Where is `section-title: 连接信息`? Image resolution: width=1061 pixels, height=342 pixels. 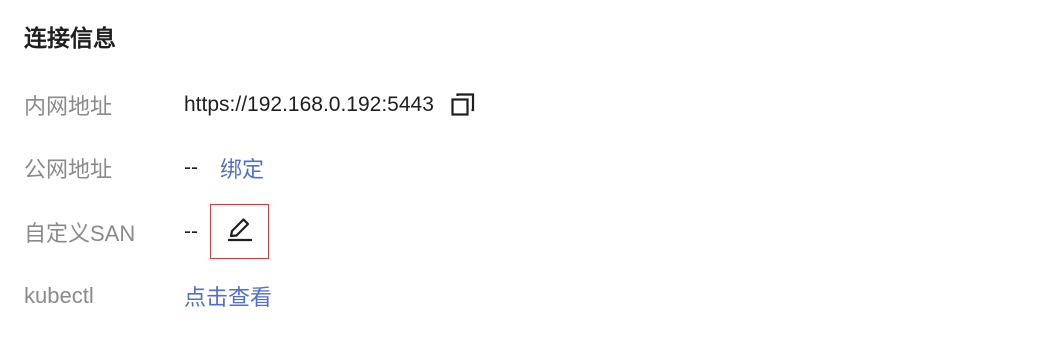 section-title: 连接信息 is located at coordinates (70, 38).